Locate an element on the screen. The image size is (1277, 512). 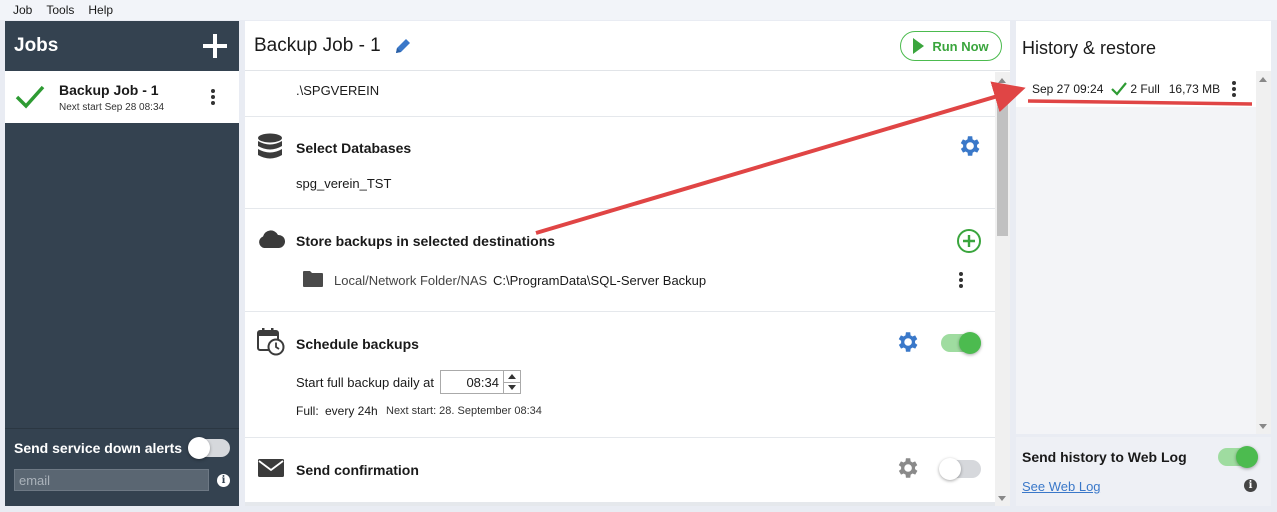
job-info: Backup Job - 1 Next start Sep 28 08:34 is located at coordinates (111, 97).